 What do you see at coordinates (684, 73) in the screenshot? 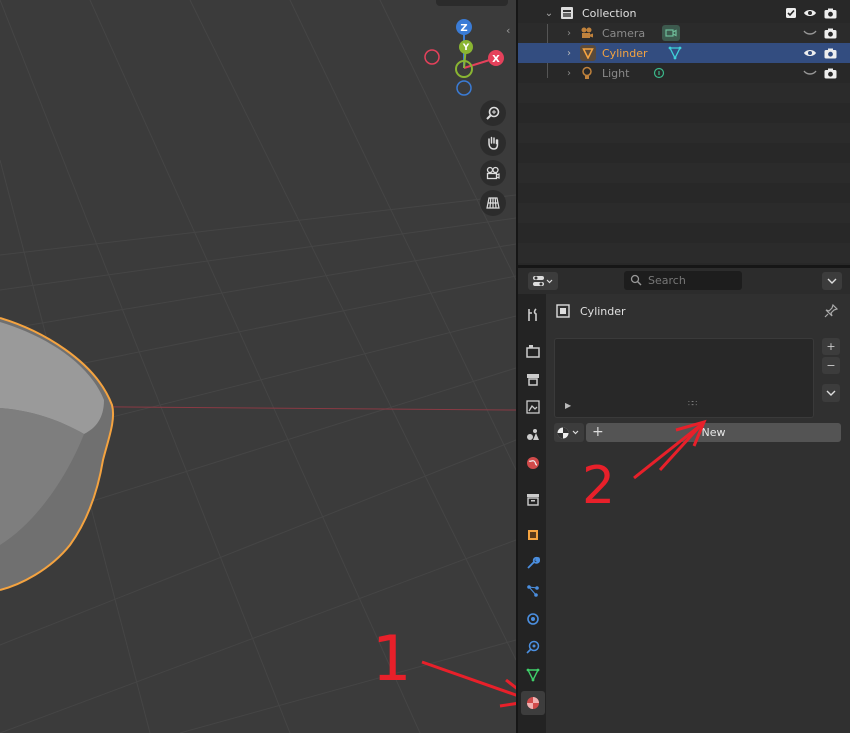
I see `outliner-row-light: › Light` at bounding box center [684, 73].